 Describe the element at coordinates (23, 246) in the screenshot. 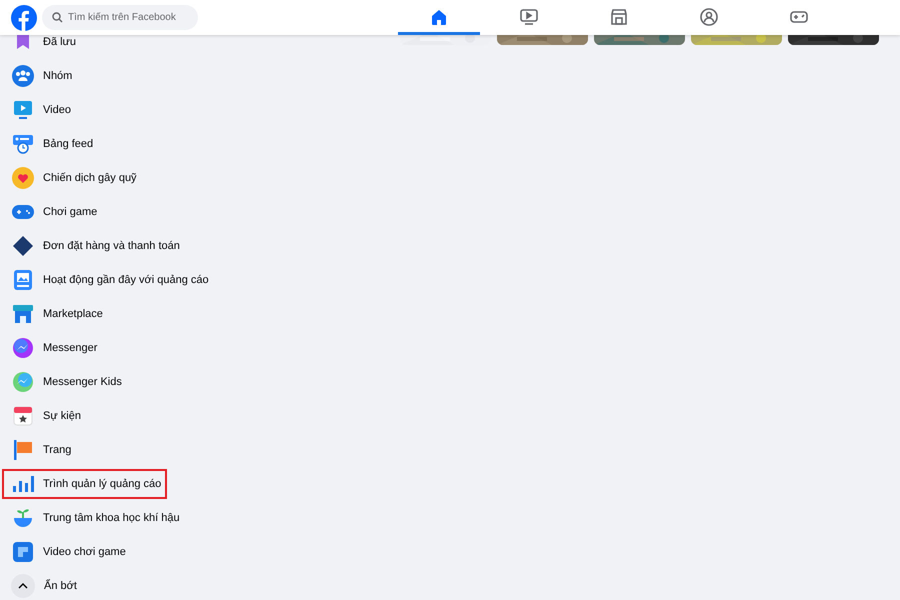

I see `card-icon` at that location.